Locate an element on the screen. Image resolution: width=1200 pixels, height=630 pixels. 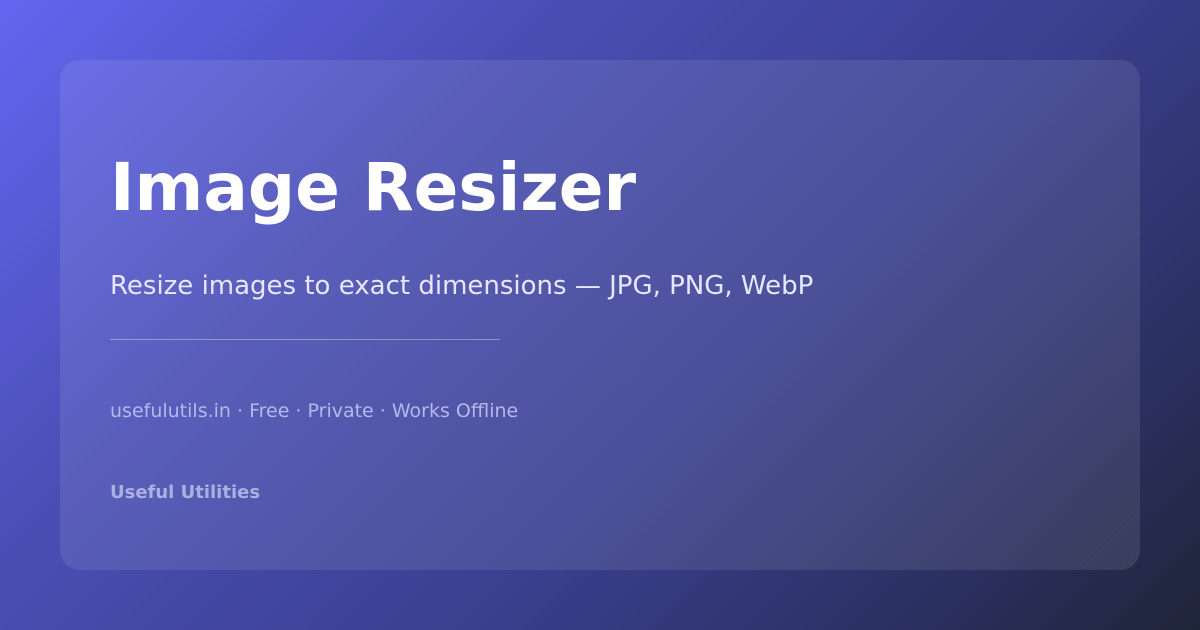
page-title: Image Resizer is located at coordinates (373, 187).